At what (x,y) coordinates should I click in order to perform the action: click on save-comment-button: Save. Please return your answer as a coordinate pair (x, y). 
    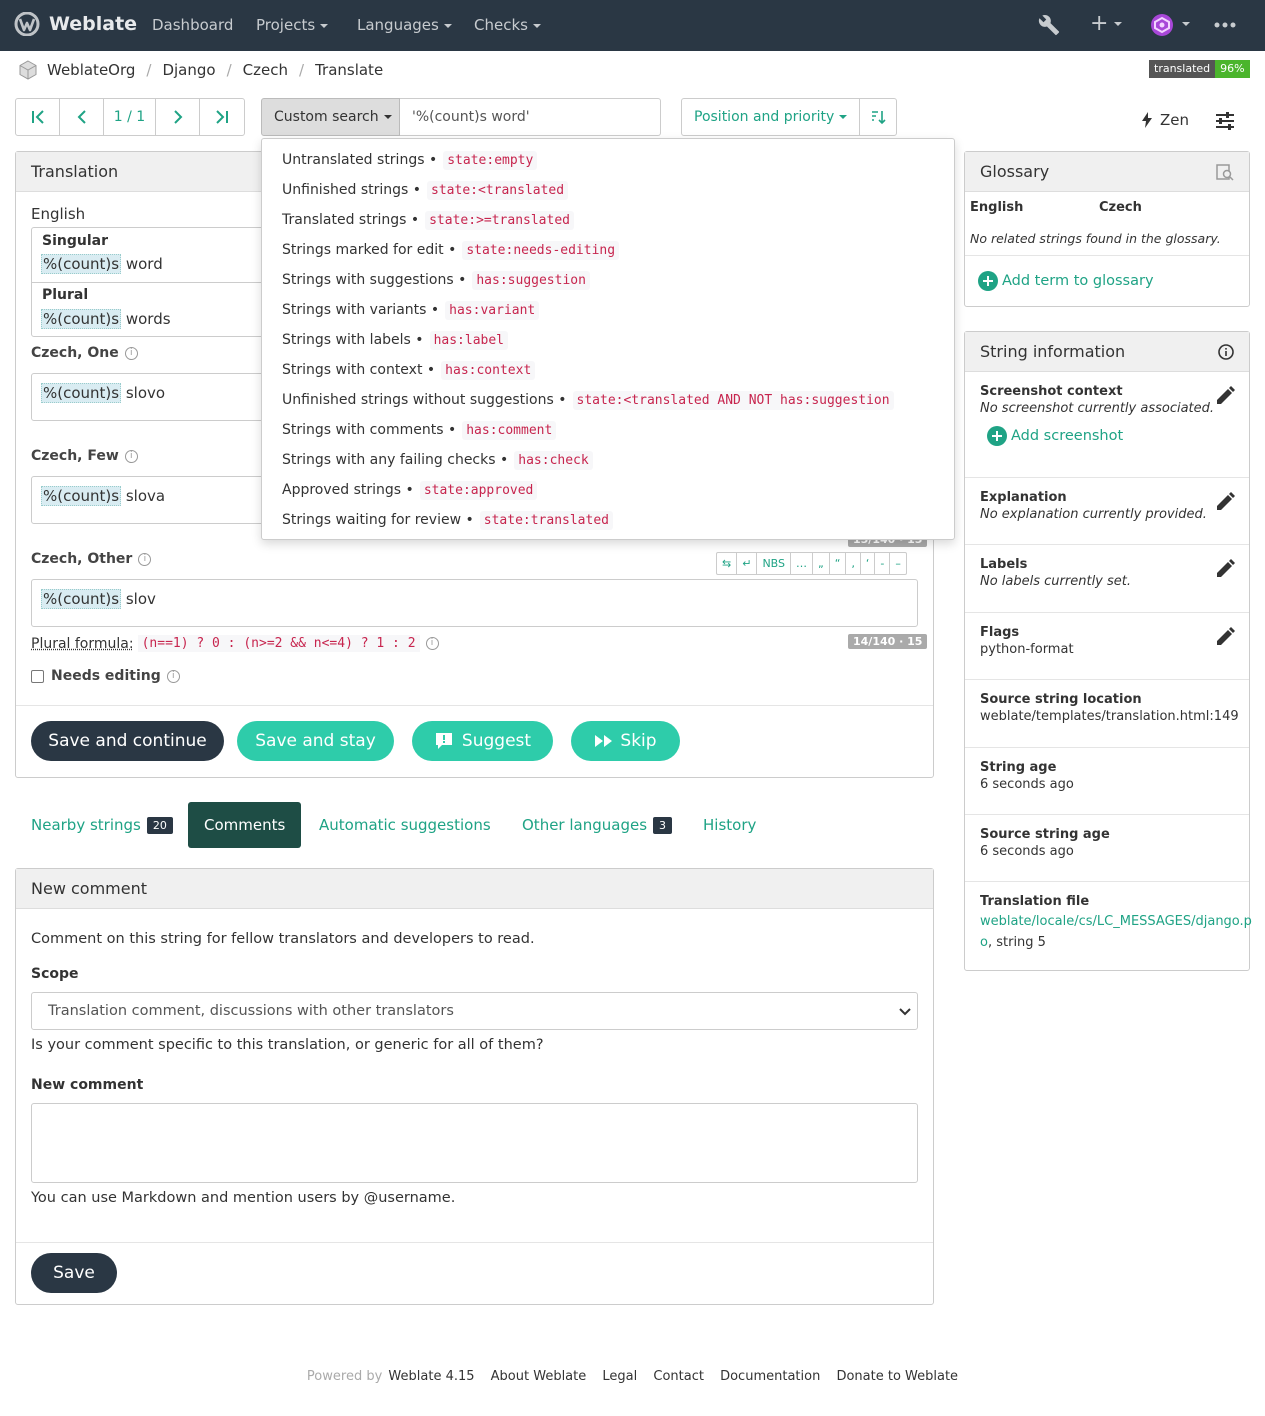
    Looking at the image, I should click on (74, 1273).